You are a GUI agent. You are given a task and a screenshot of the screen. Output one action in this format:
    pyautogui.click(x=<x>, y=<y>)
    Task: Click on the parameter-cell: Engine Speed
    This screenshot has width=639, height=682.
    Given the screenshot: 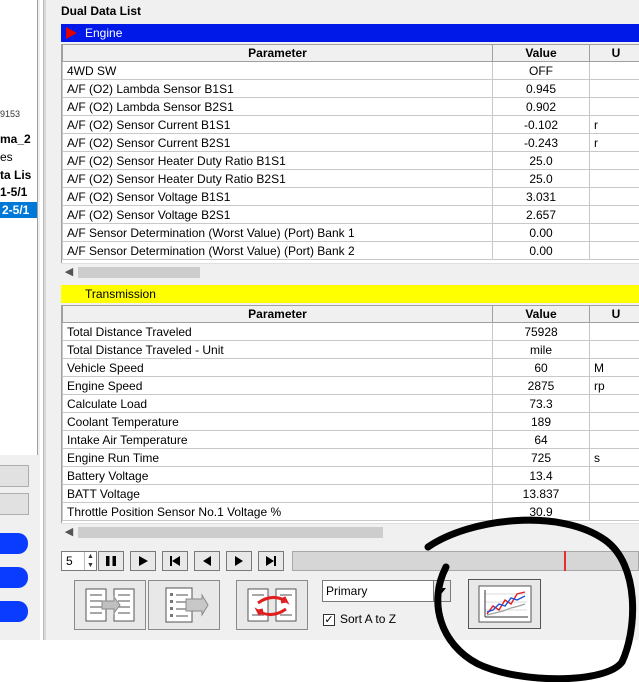 What is the action you would take?
    pyautogui.click(x=277, y=385)
    